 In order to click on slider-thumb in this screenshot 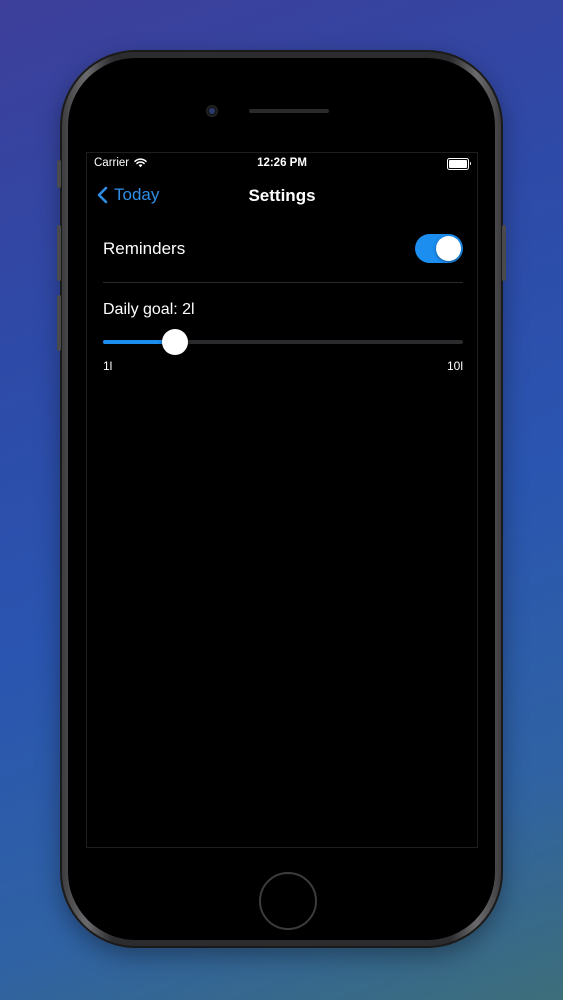, I will do `click(175, 342)`.